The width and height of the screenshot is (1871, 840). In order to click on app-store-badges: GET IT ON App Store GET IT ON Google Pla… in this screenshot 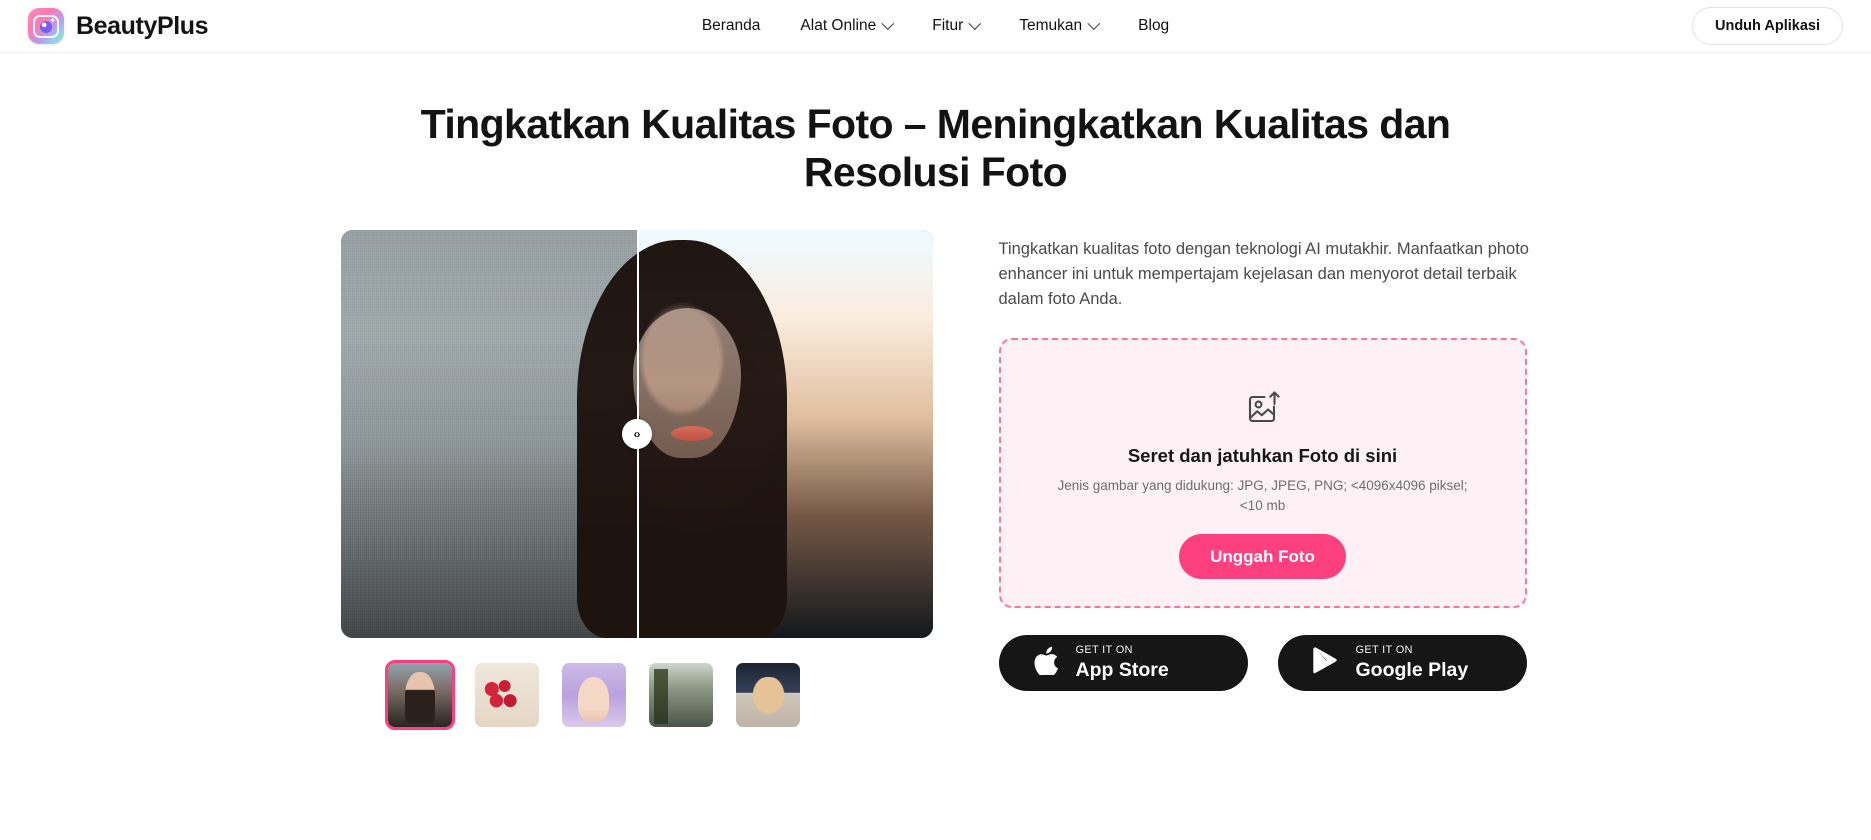, I will do `click(1264, 662)`.